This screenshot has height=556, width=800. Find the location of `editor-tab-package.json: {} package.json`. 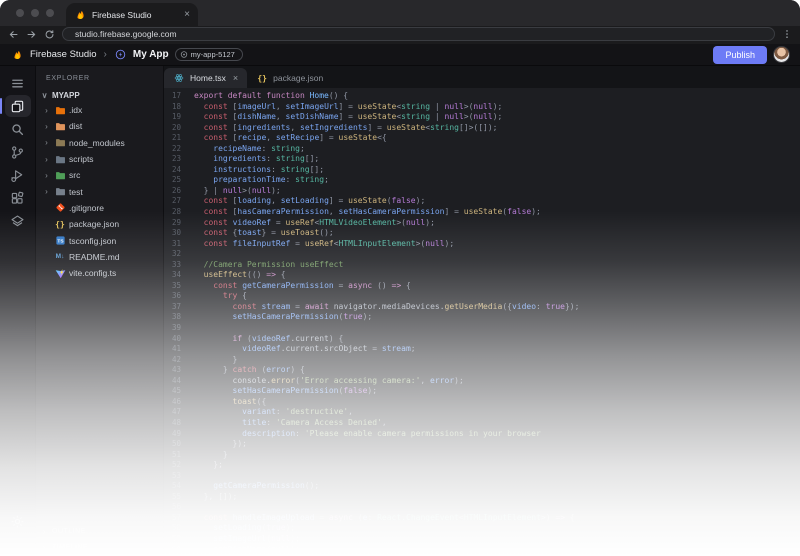

editor-tab-package.json: {} package.json is located at coordinates (289, 78).